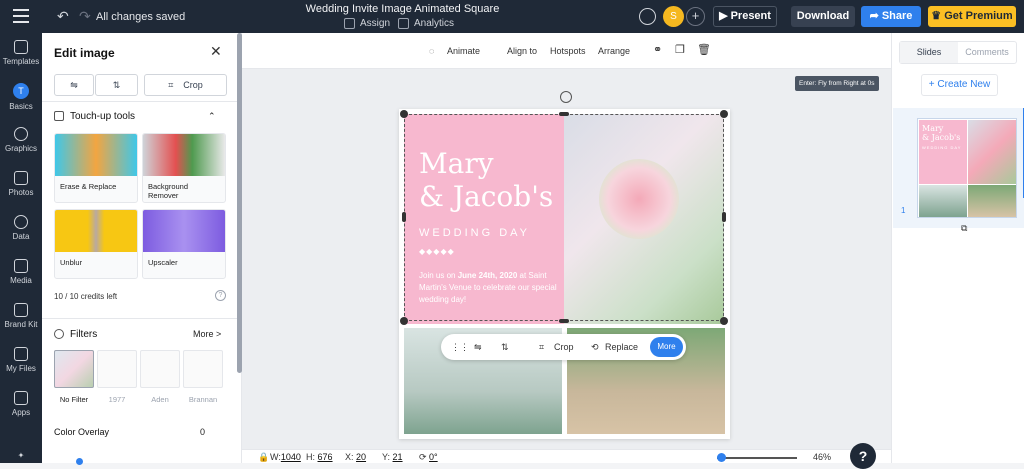 The height and width of the screenshot is (469, 1024). Describe the element at coordinates (319, 457) in the screenshot. I see `height-readout: H: 676` at that location.